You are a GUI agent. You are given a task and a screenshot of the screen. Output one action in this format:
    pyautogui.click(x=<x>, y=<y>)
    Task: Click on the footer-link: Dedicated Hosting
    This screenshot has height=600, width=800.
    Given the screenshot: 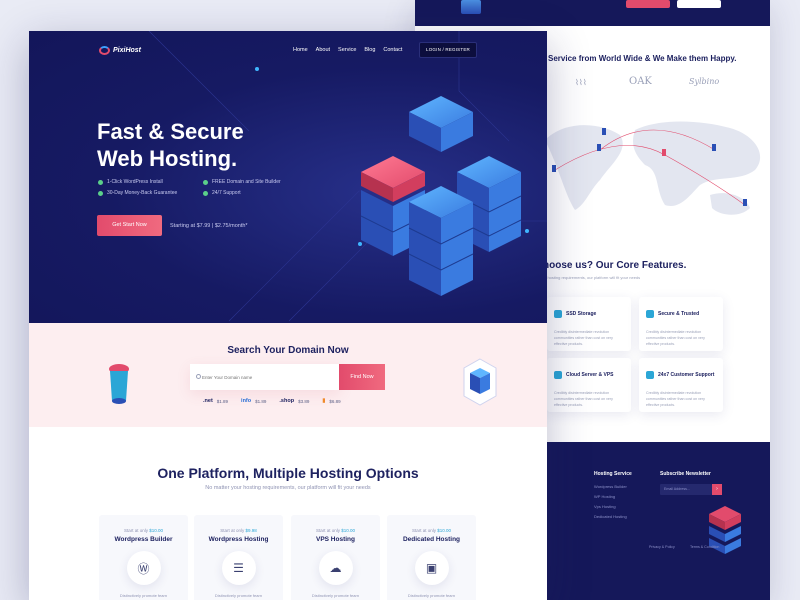 What is the action you would take?
    pyautogui.click(x=610, y=516)
    